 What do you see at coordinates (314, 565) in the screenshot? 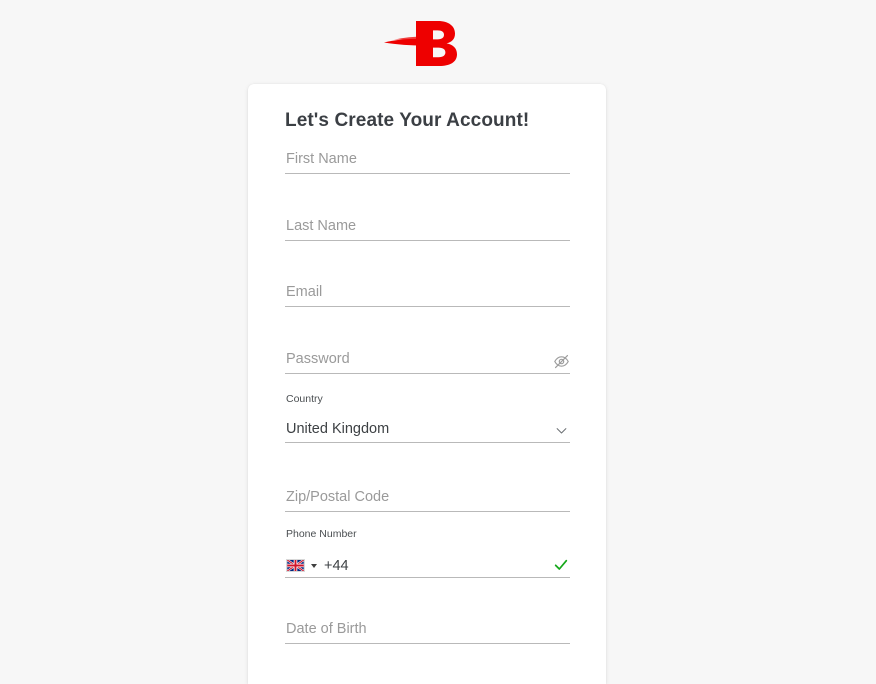
I see `phone-country-caret-icon` at bounding box center [314, 565].